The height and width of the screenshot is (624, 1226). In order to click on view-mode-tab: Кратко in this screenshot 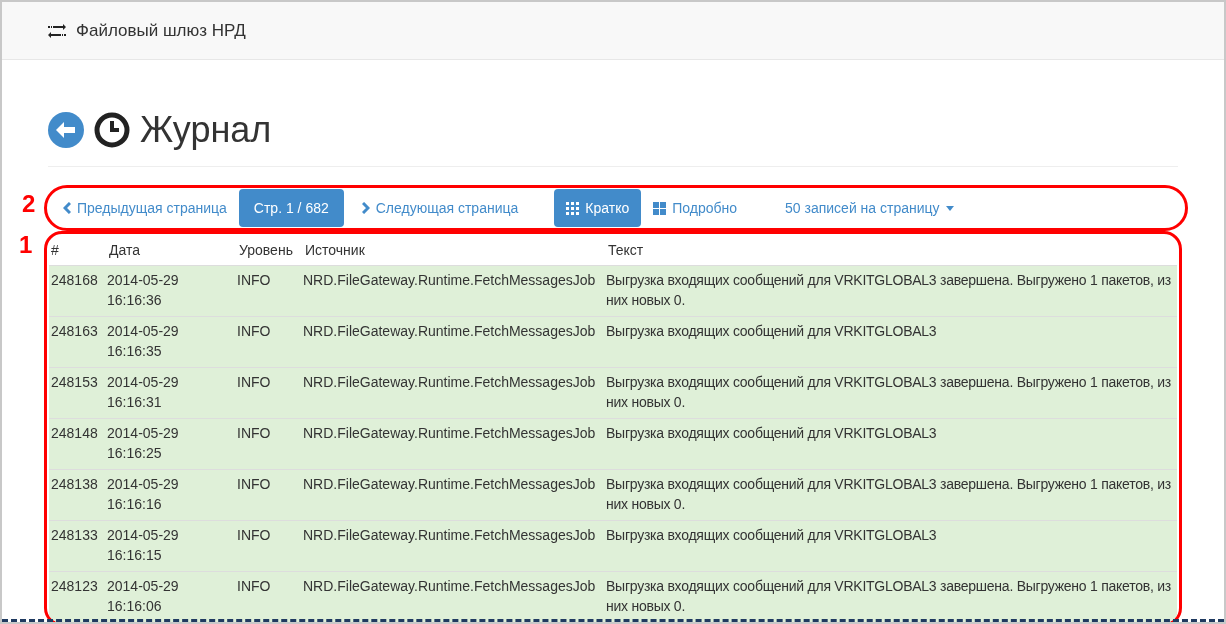, I will do `click(598, 208)`.